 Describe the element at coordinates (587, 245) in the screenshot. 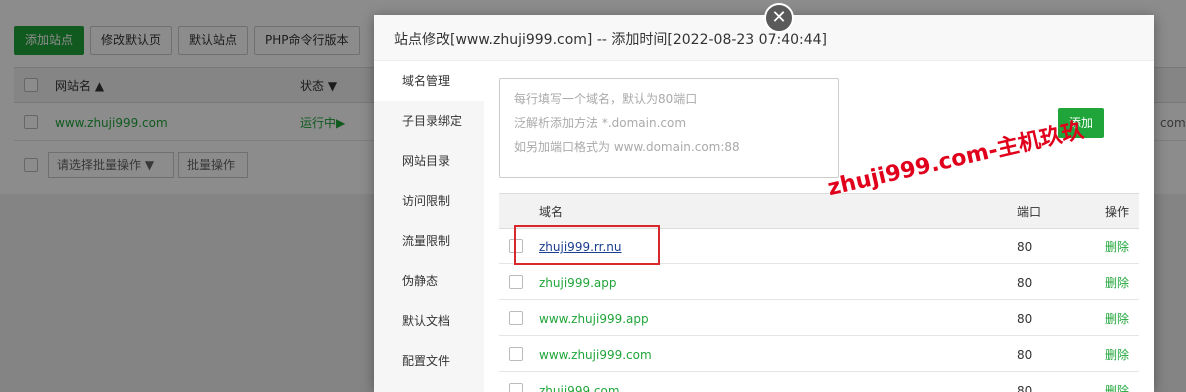

I see `highlight-annotation-box` at that location.